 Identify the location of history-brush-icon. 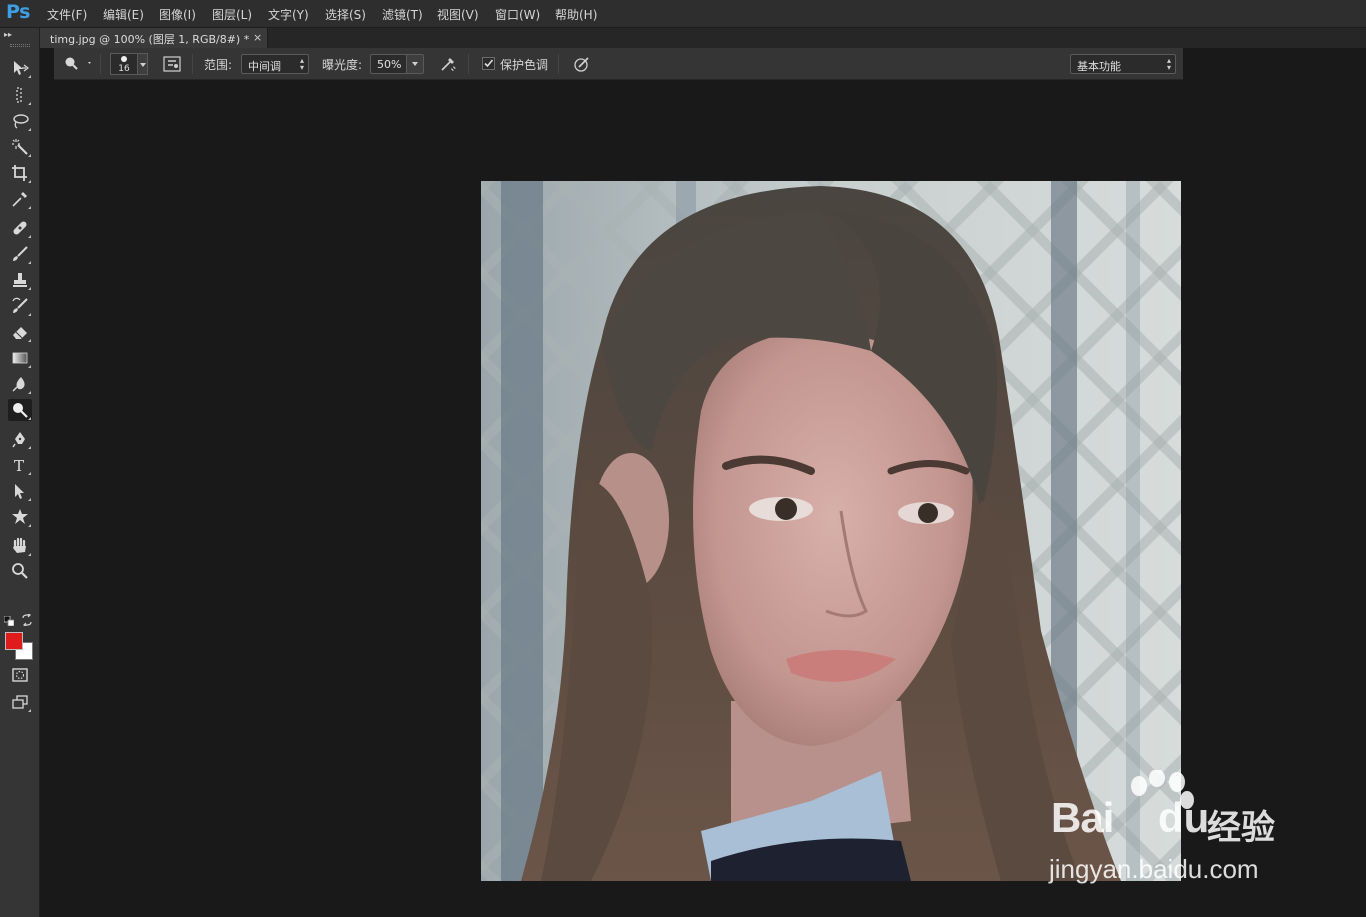
(20, 305).